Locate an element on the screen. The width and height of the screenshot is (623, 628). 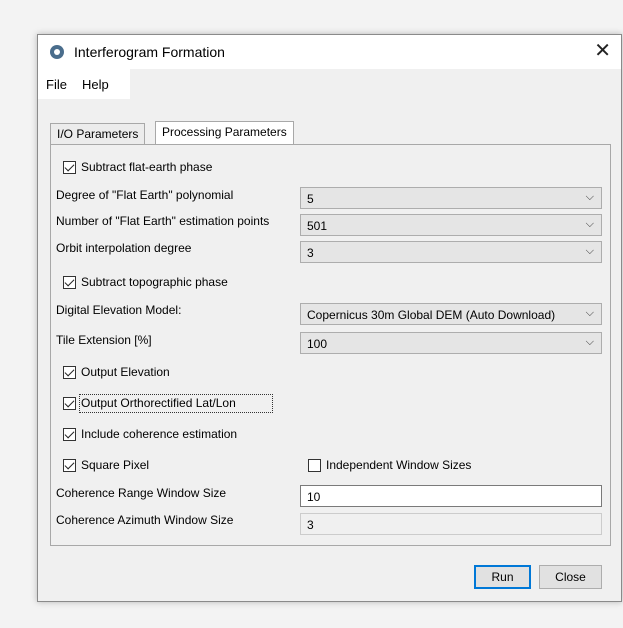
menu-file: File is located at coordinates (56, 84).